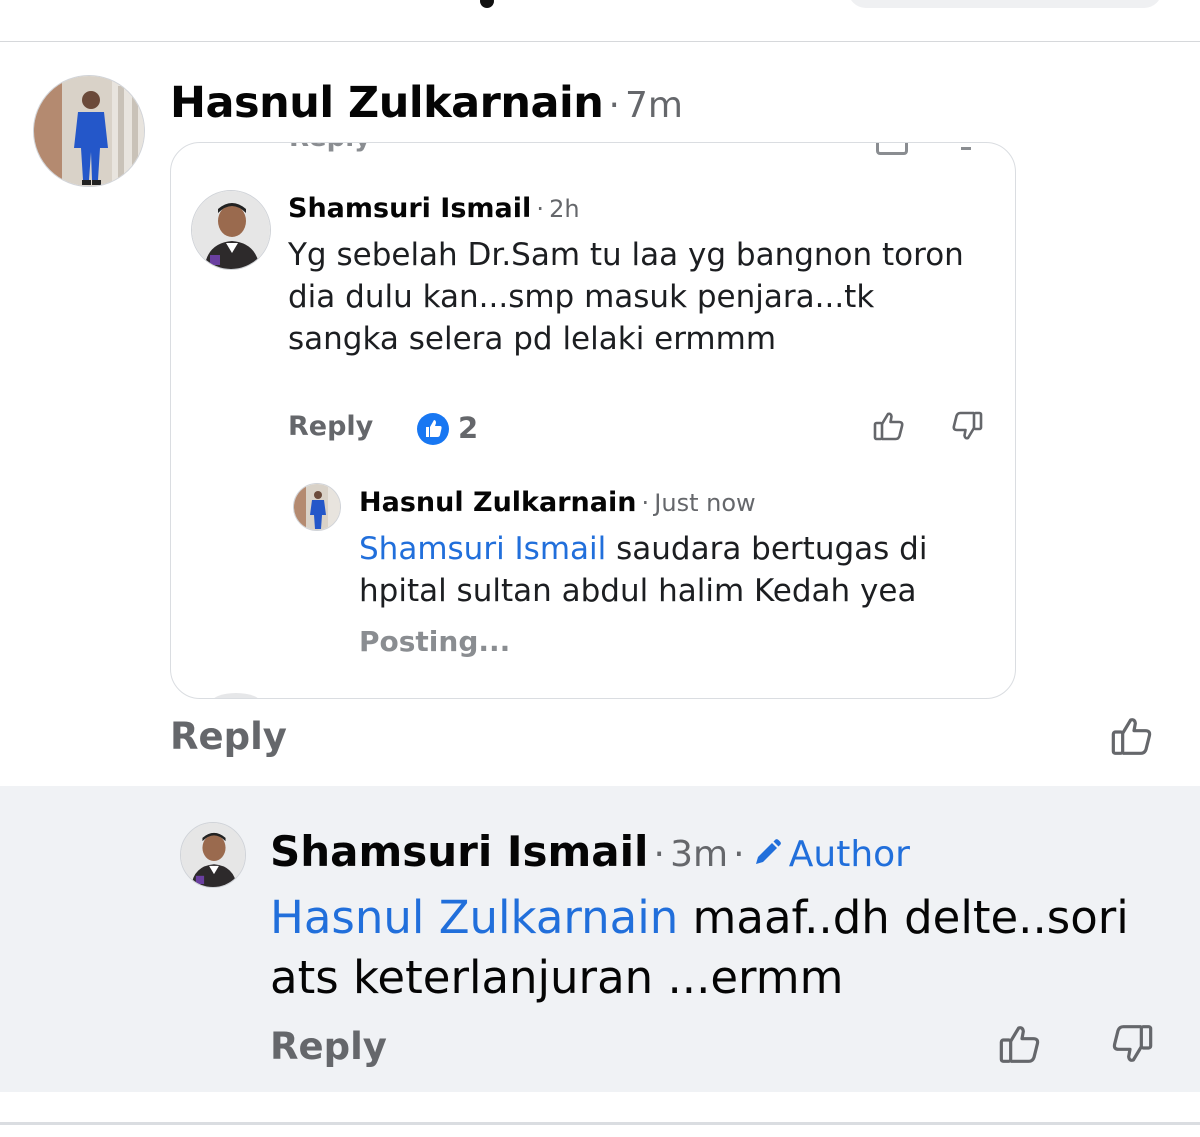  I want to click on avatar-shamsuri-small-picture, so click(231, 230).